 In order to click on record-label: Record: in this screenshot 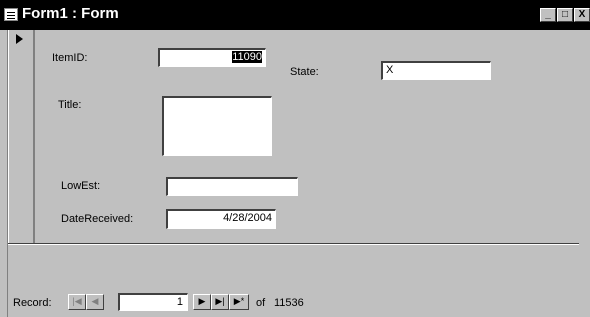, I will do `click(32, 303)`.